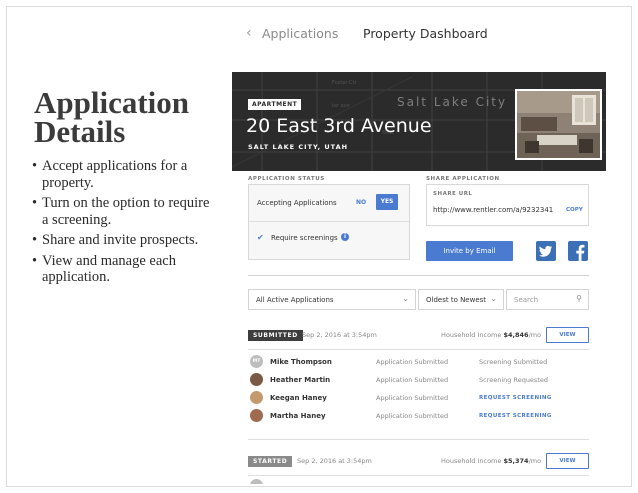  Describe the element at coordinates (513, 380) in the screenshot. I see `screening-status: Screening Requested` at that location.